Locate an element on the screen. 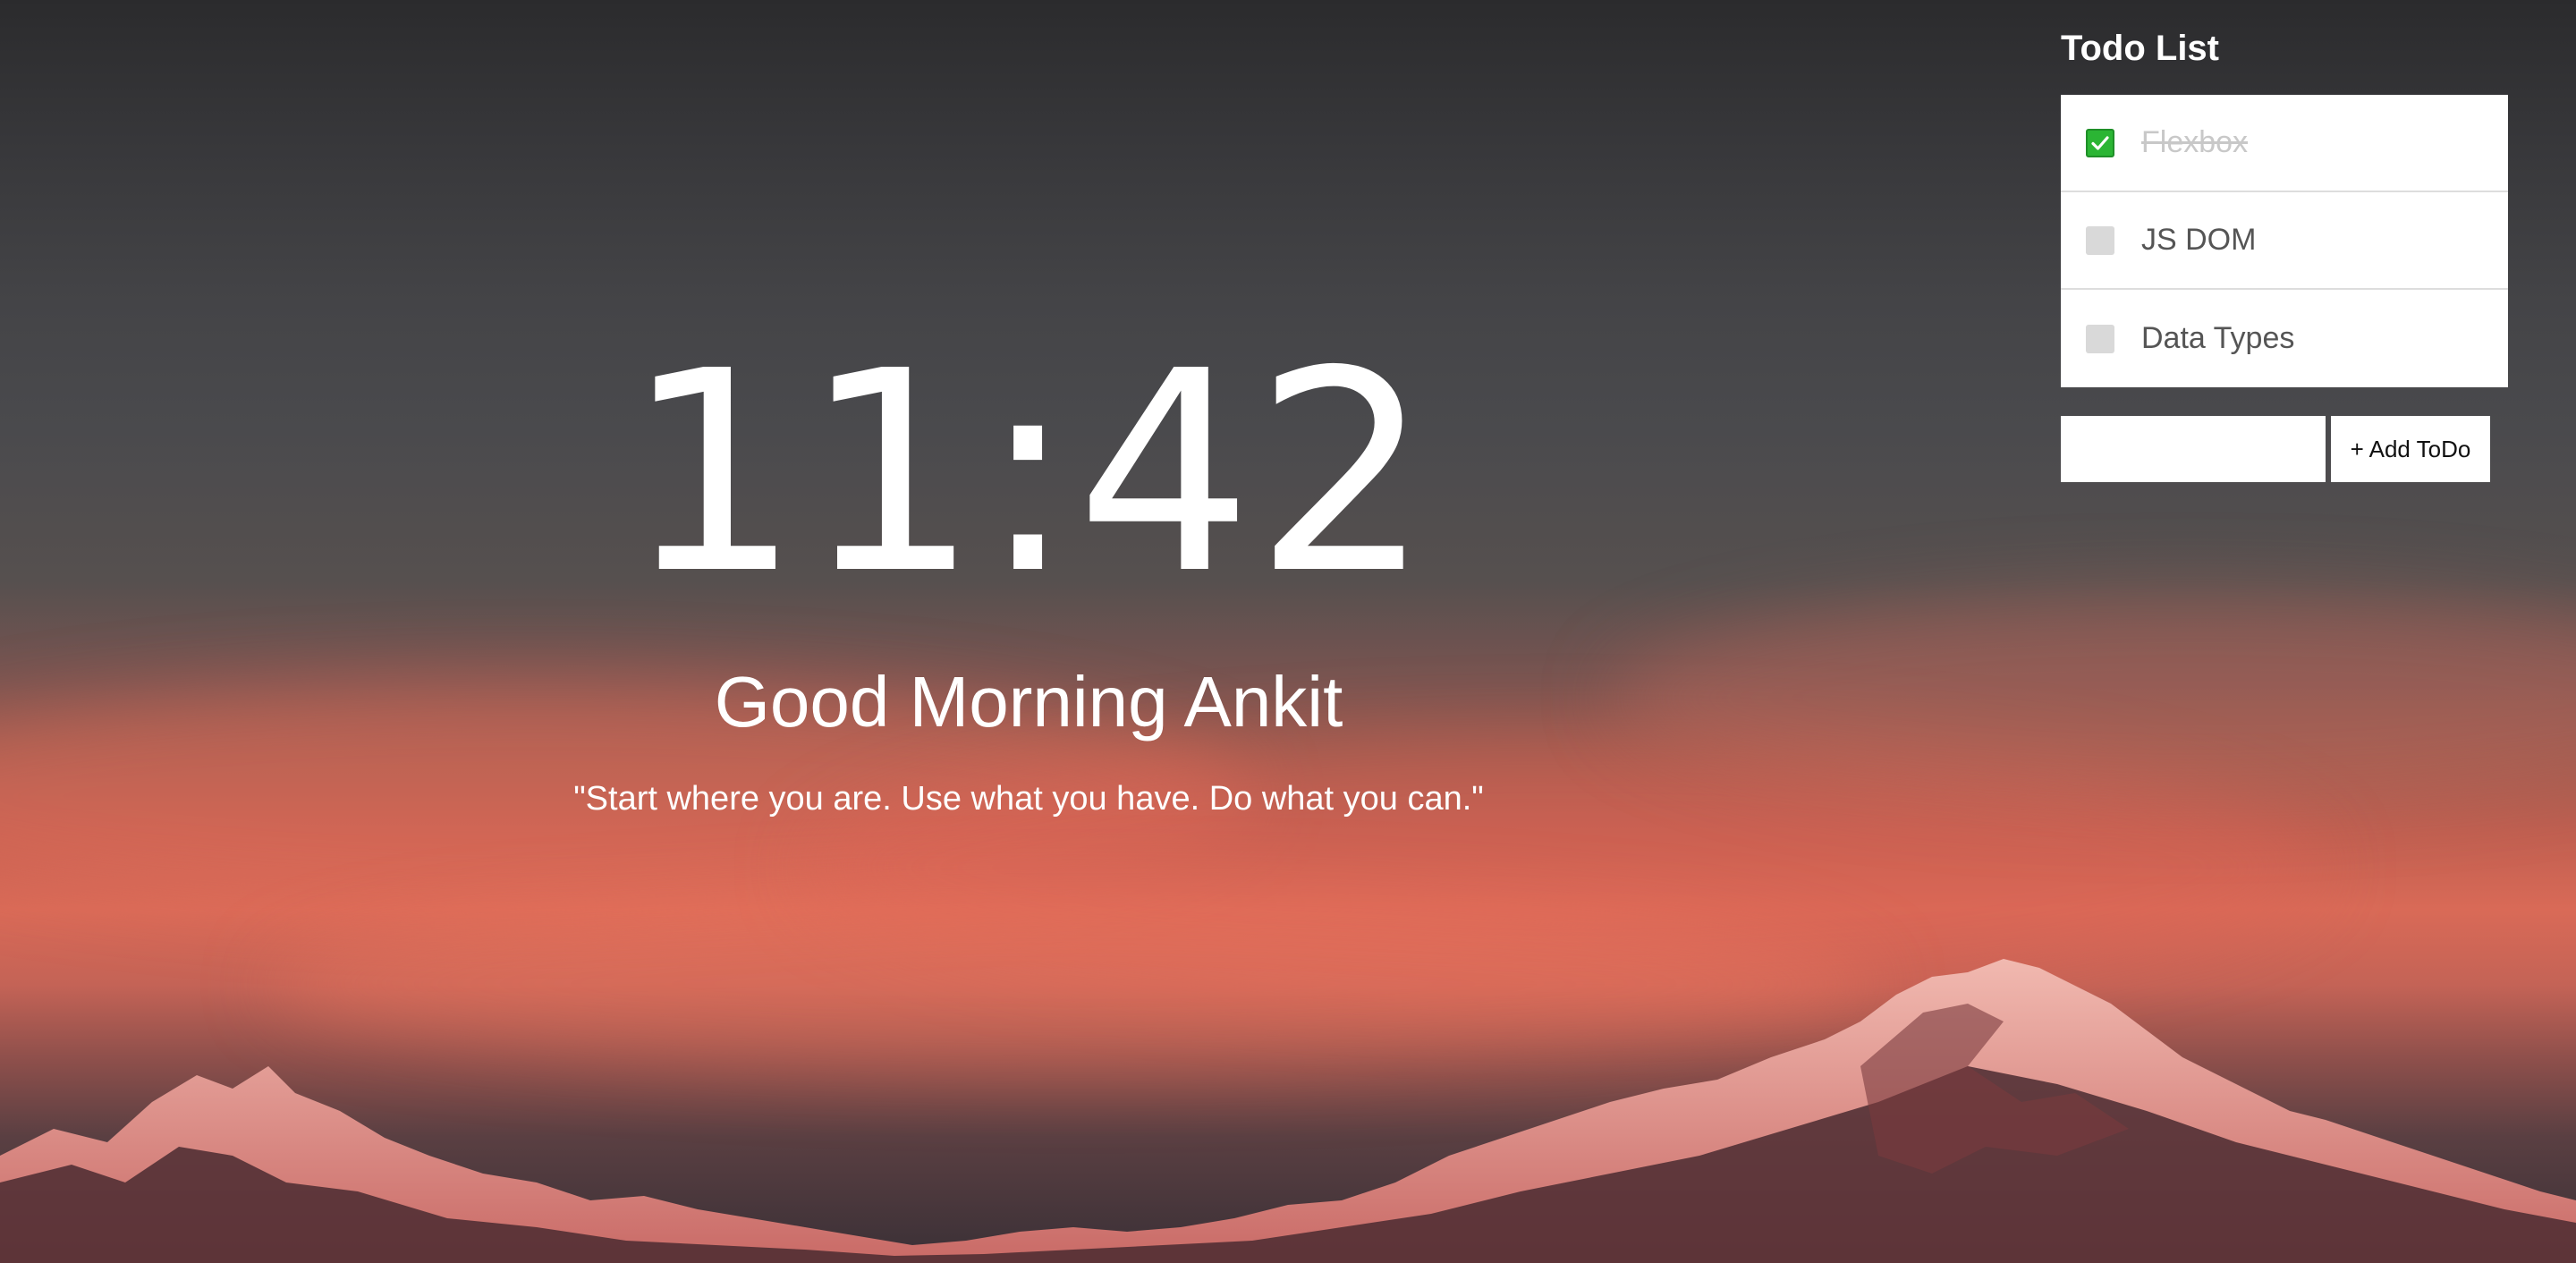 This screenshot has width=2576, height=1263. checkmark-icon is located at coordinates (2100, 142).